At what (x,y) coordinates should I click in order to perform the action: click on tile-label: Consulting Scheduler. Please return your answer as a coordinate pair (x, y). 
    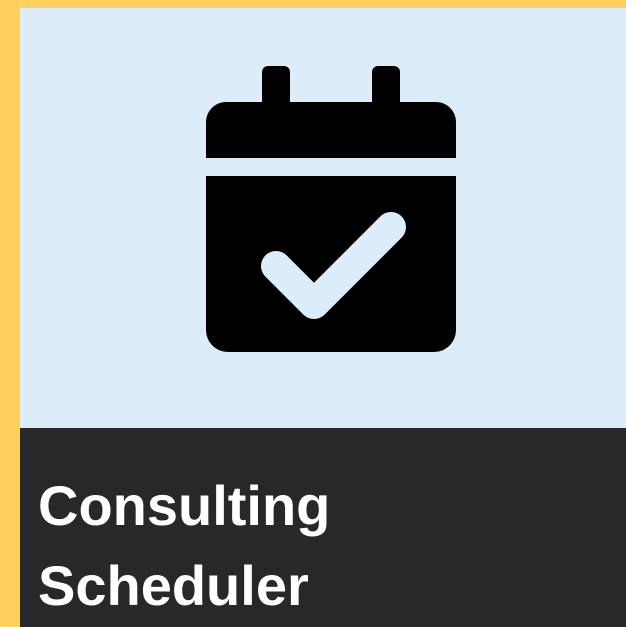
    Looking at the image, I should click on (184, 545).